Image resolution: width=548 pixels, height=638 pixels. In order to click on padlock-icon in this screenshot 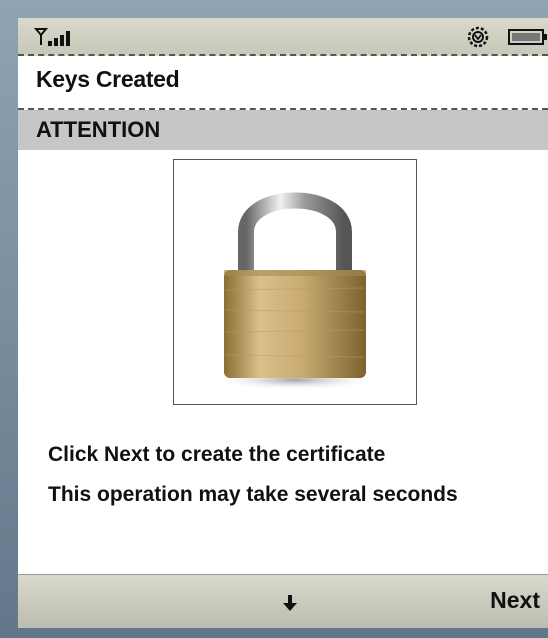, I will do `click(295, 291)`.